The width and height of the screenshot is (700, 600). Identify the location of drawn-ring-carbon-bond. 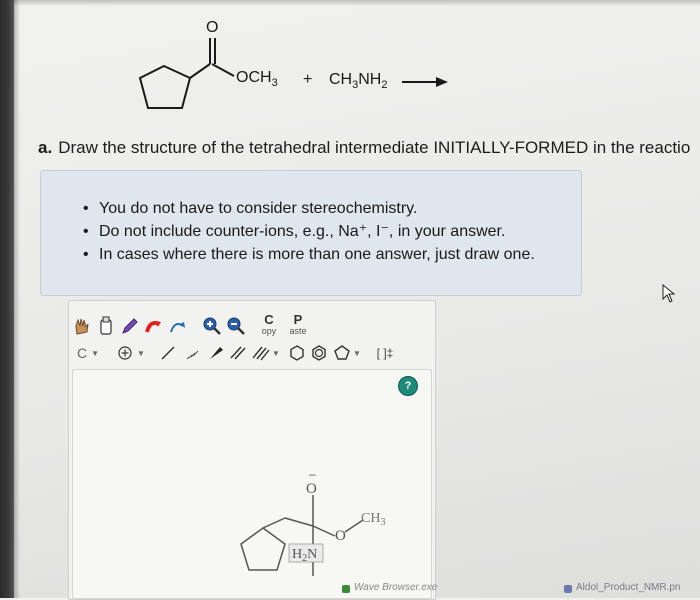
(274, 523).